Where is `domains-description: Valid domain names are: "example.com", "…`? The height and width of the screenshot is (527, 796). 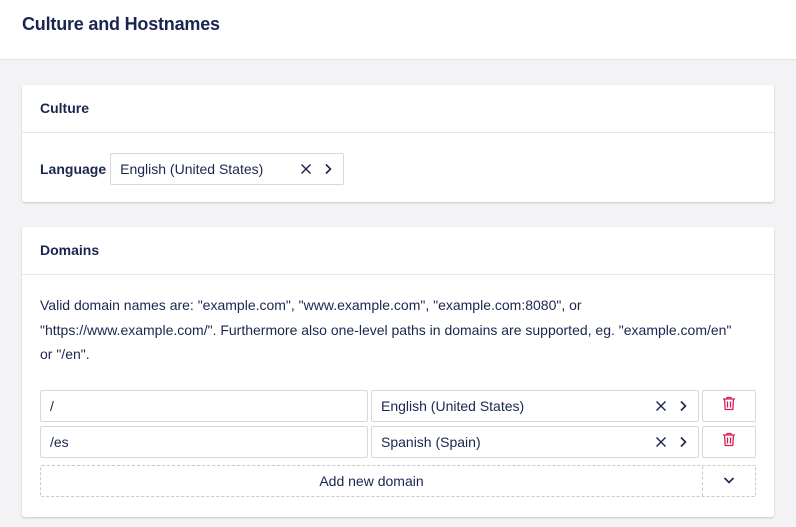
domains-description: Valid domain names are: "example.com", "… is located at coordinates (386, 329).